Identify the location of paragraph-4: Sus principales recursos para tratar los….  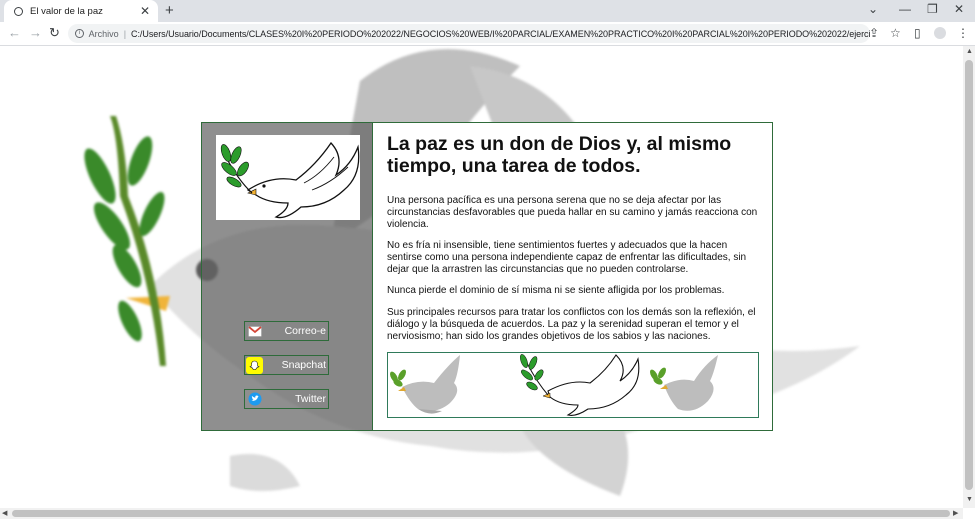
(571, 324).